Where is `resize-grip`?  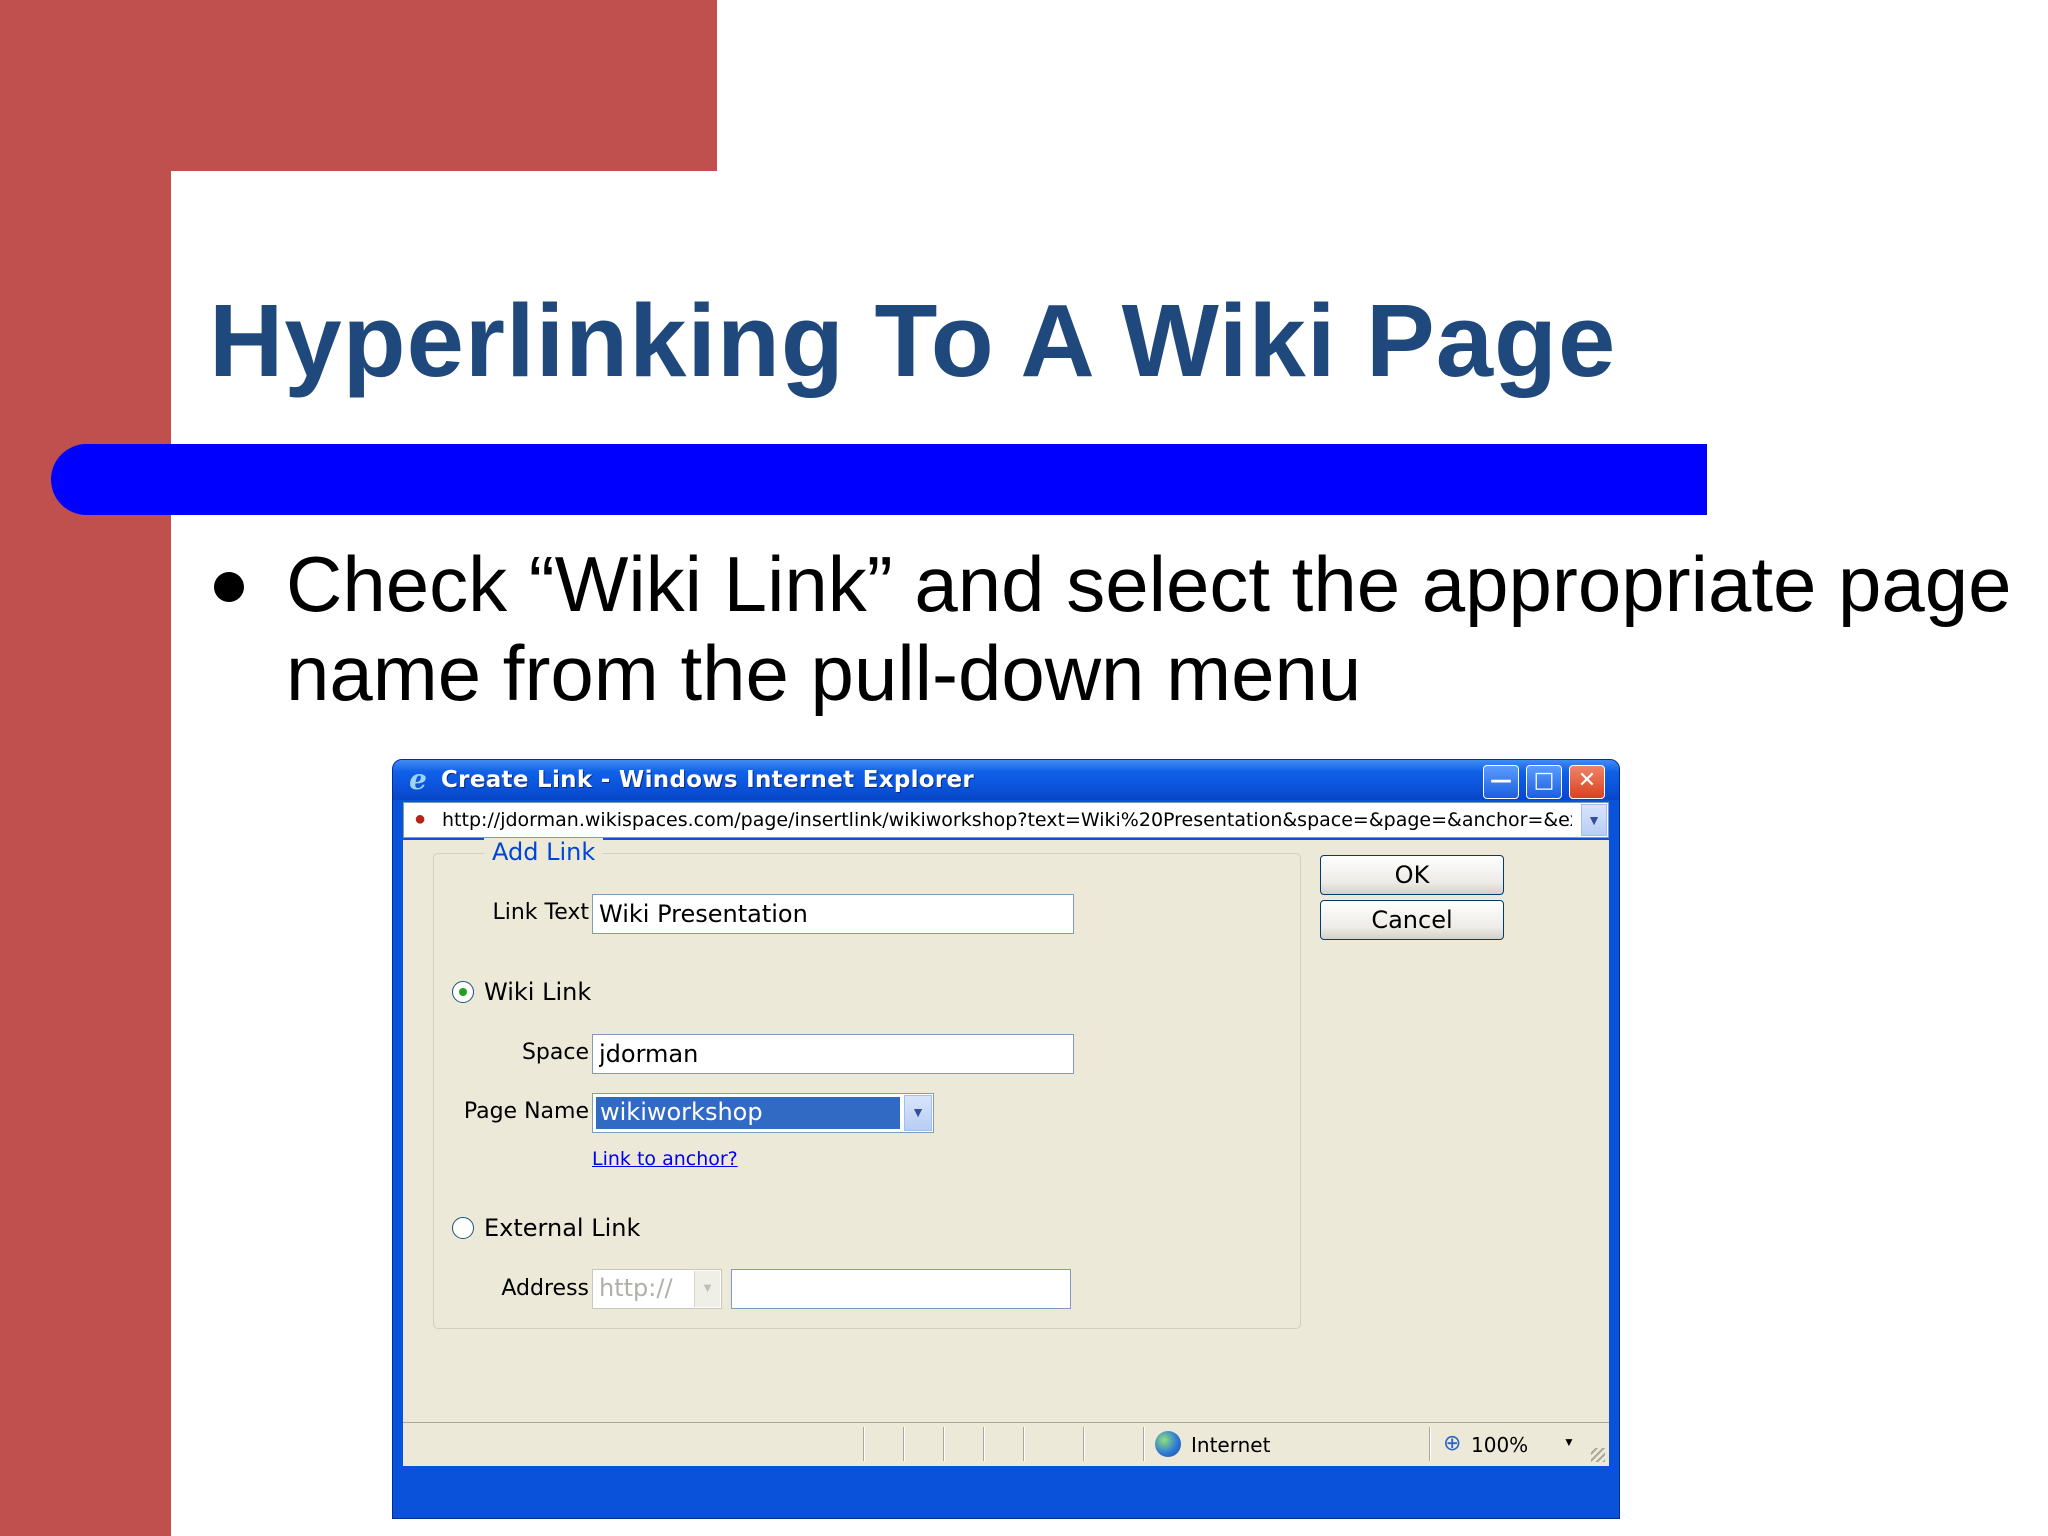
resize-grip is located at coordinates (1598, 1455).